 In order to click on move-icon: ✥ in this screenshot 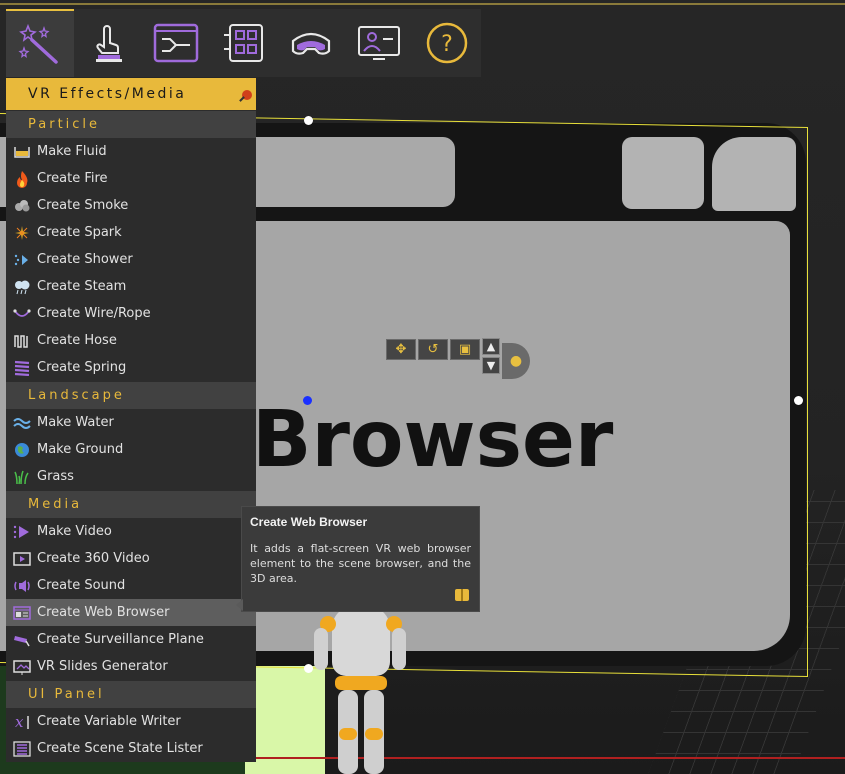, I will do `click(401, 349)`.